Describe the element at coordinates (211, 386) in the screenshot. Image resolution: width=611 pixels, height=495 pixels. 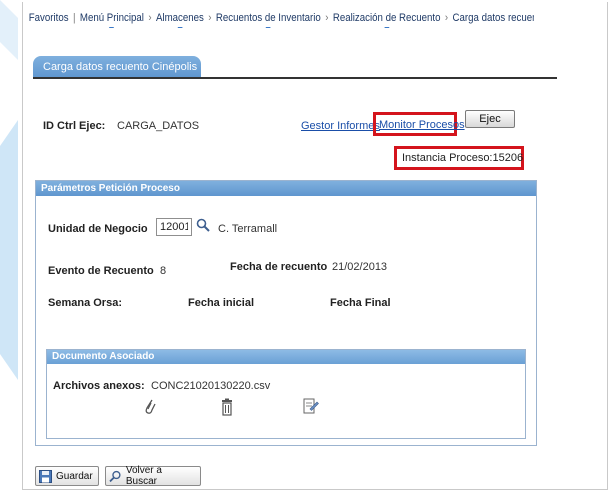
I see `file-name: CONC21020130220.csv` at that location.